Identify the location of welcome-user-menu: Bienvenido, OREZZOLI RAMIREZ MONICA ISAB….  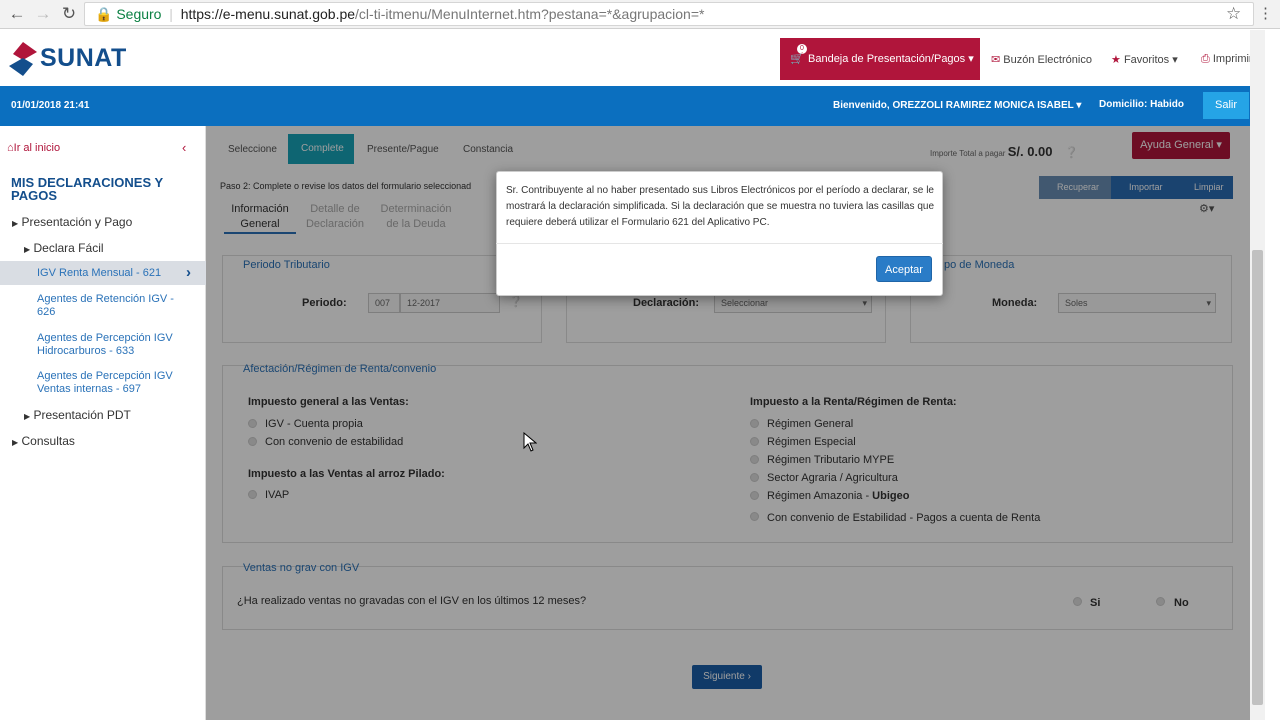
(957, 105).